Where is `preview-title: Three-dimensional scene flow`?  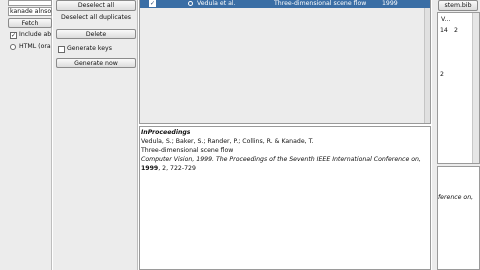 preview-title: Three-dimensional scene flow is located at coordinates (187, 150).